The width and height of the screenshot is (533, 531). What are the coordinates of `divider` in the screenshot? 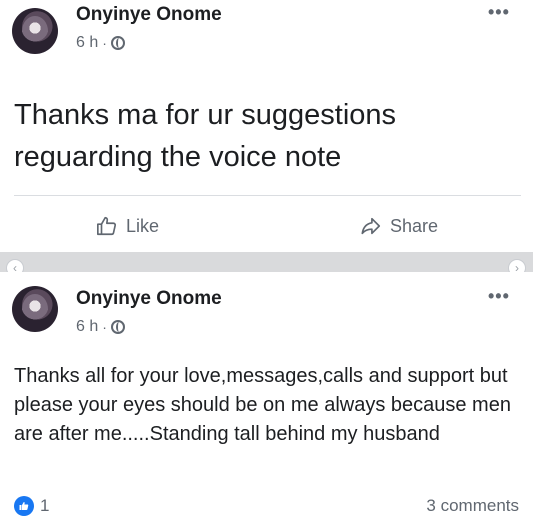 It's located at (267, 195).